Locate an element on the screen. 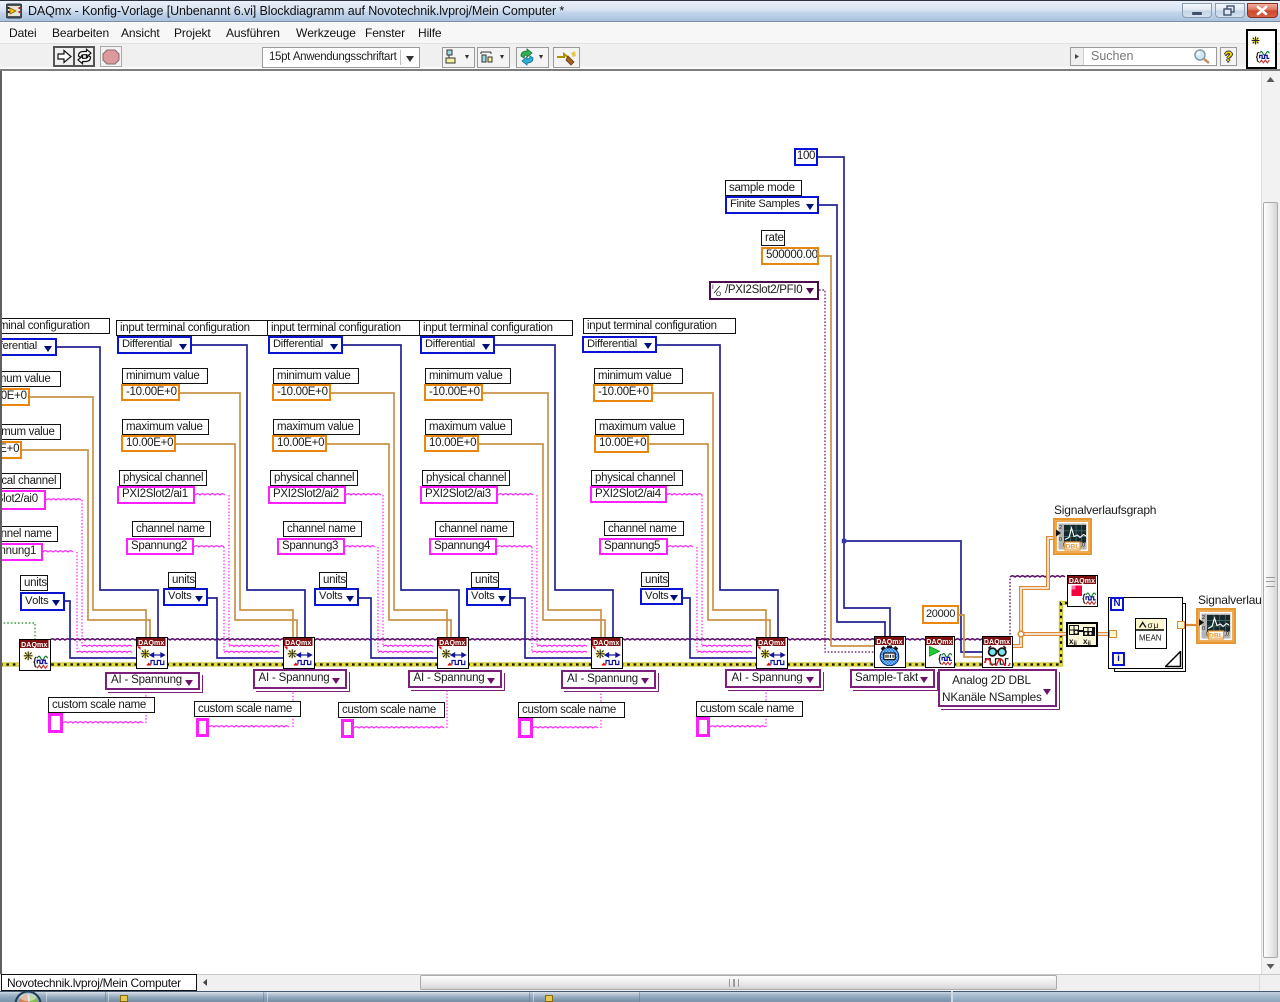  svg-text: MEAN is located at coordinates (1150, 637).